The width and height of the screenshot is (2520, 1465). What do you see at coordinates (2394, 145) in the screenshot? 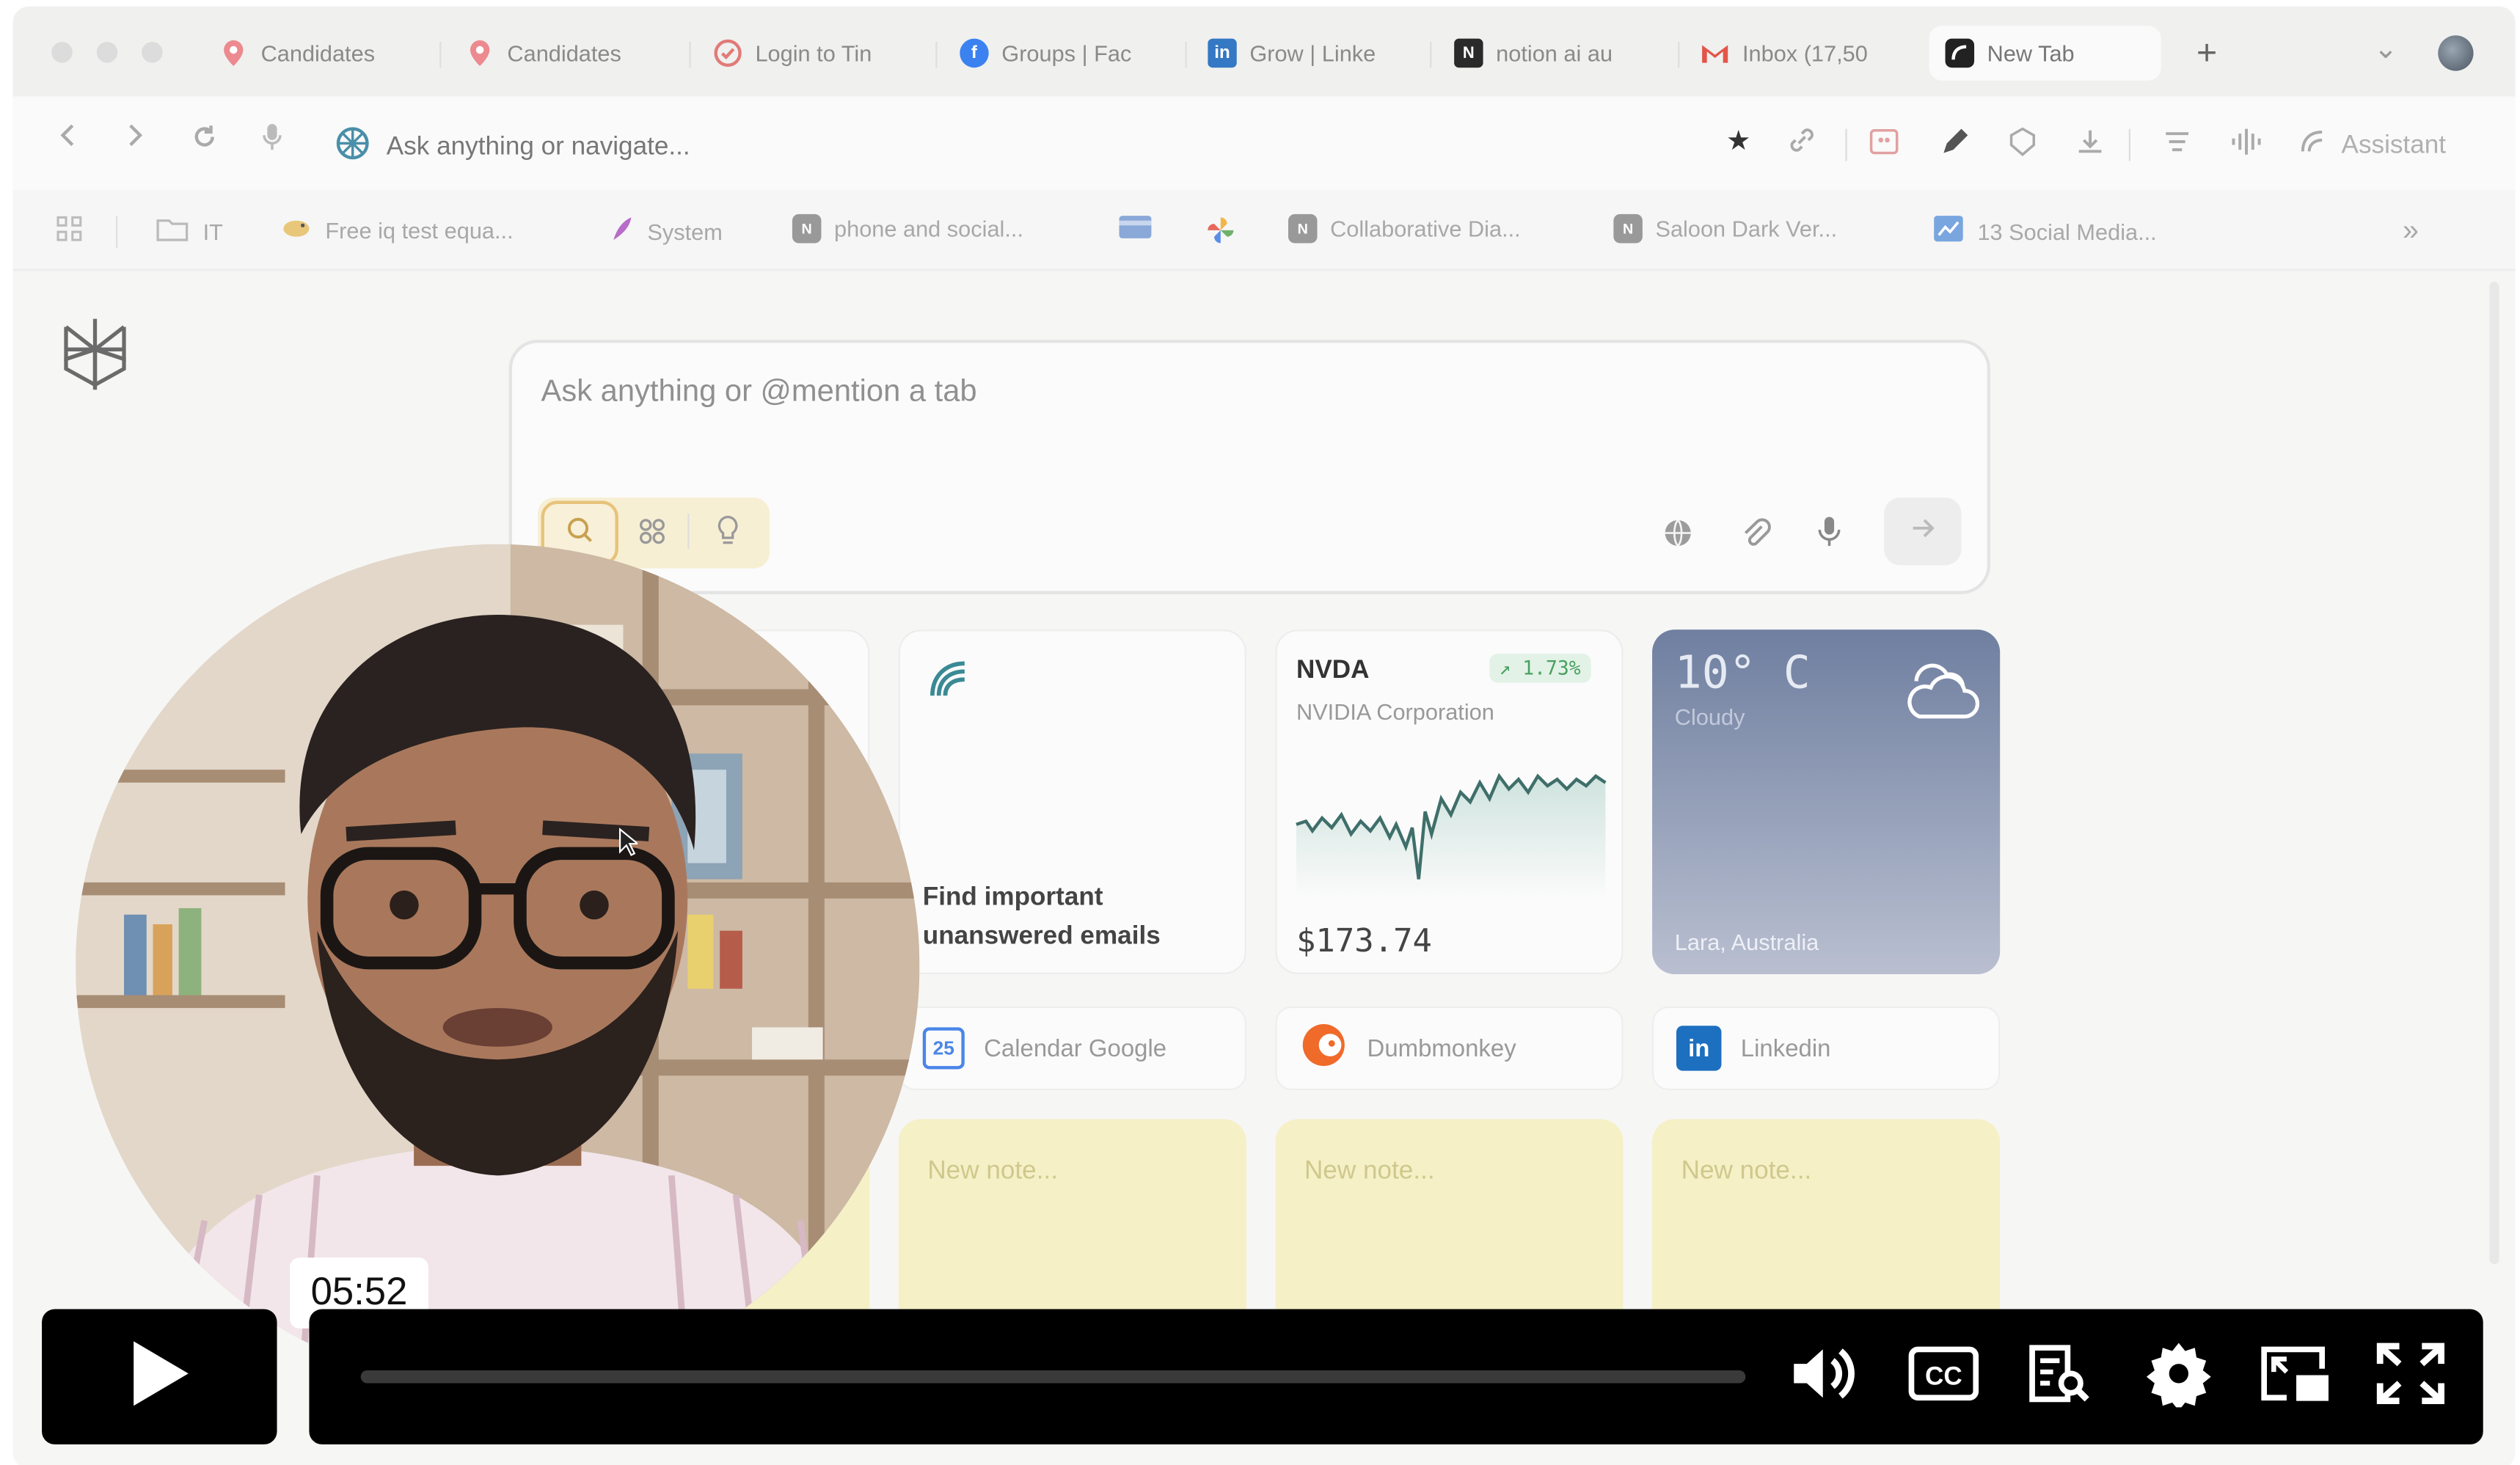
I see `assistant-label: Assistant` at bounding box center [2394, 145].